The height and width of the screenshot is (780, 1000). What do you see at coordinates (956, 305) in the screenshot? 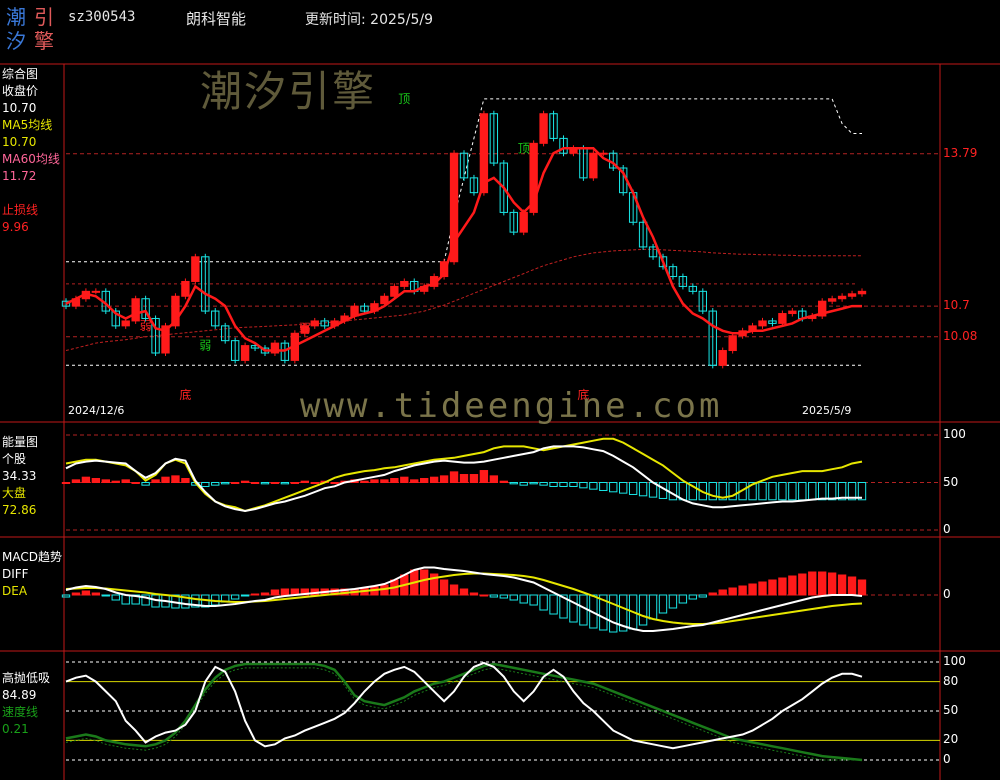
I see `main-axis-label: 10.7` at bounding box center [956, 305].